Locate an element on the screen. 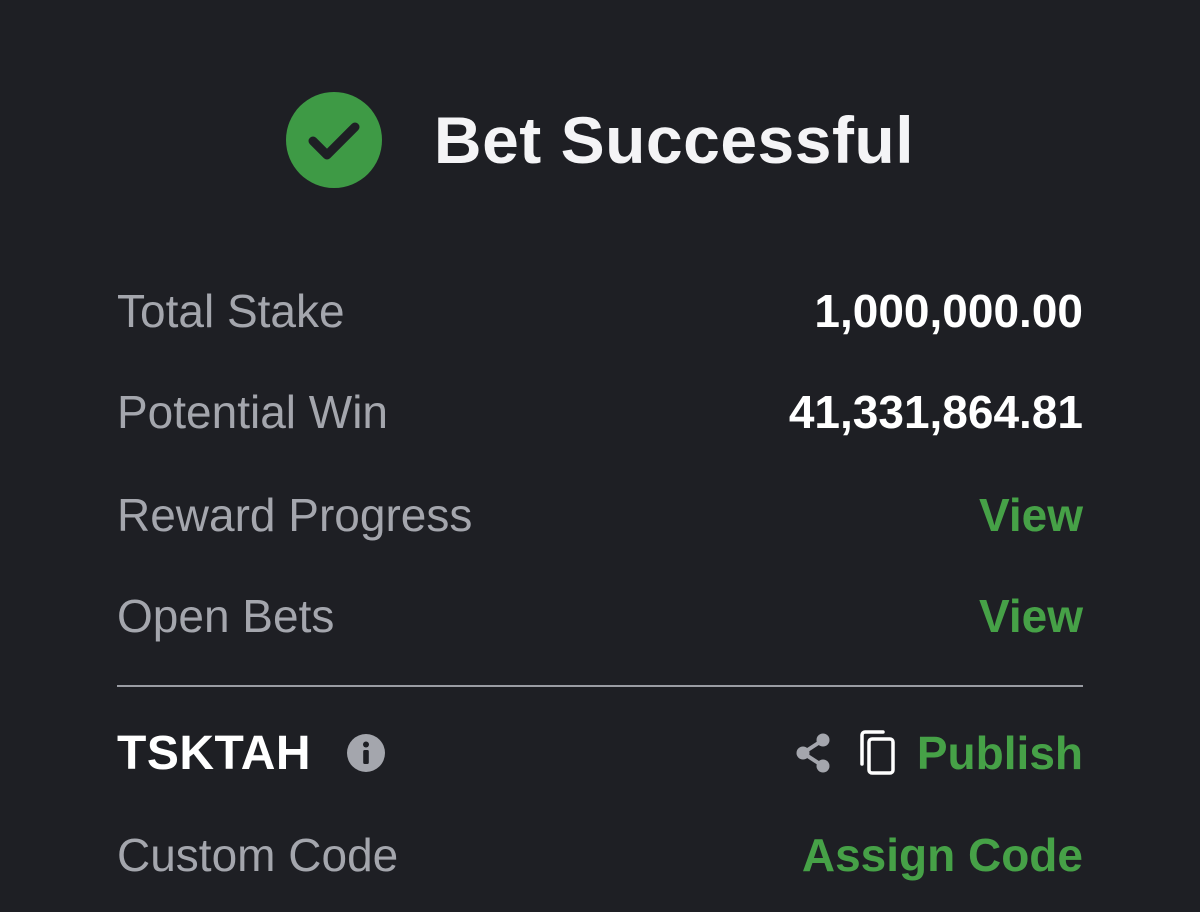 Image resolution: width=1200 pixels, height=912 pixels. potential-win-row: Potential Win 41,331,864.81 is located at coordinates (600, 412).